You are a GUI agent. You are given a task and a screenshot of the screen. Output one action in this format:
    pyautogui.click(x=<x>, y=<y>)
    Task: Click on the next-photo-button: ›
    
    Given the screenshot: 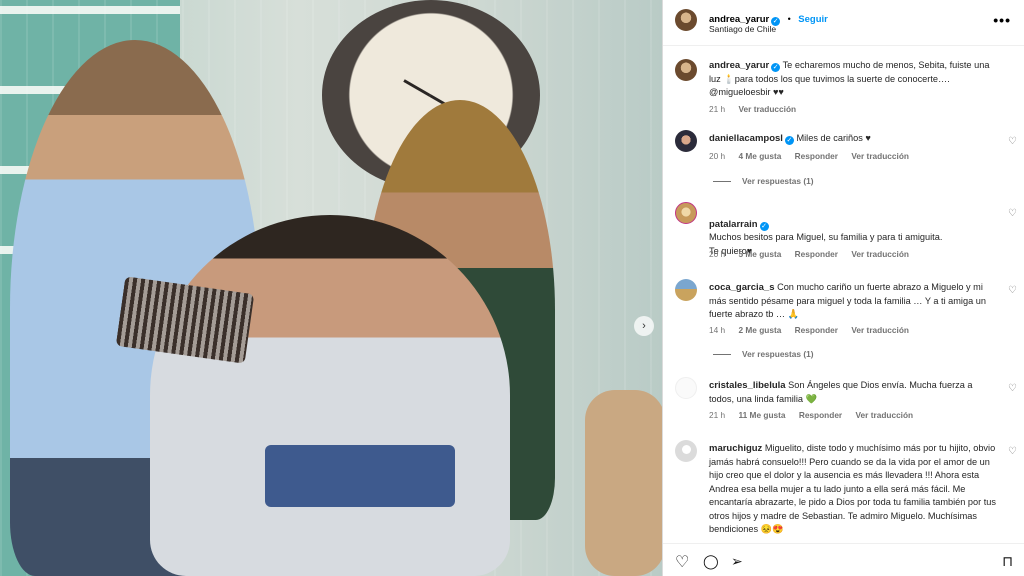 What is the action you would take?
    pyautogui.click(x=644, y=326)
    